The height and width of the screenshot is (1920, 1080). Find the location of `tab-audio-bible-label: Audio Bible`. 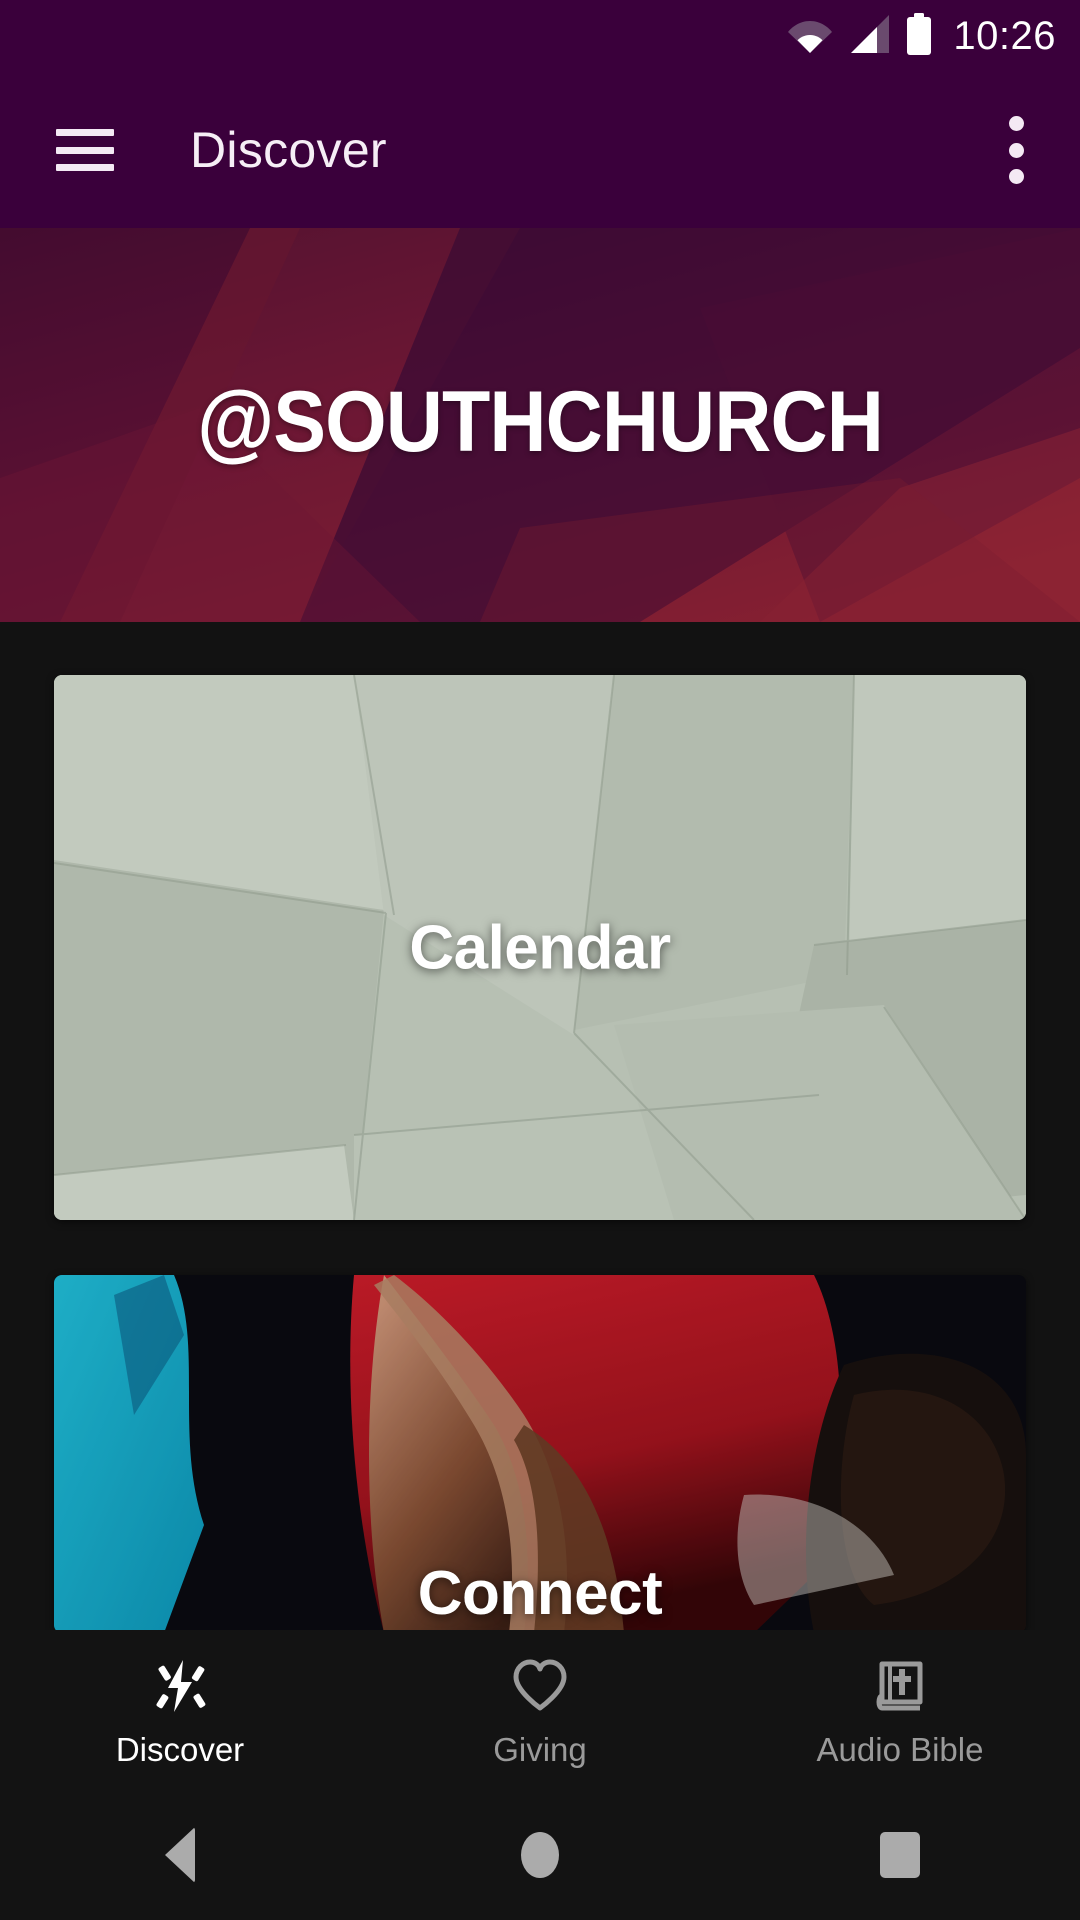

tab-audio-bible-label: Audio Bible is located at coordinates (900, 1749).